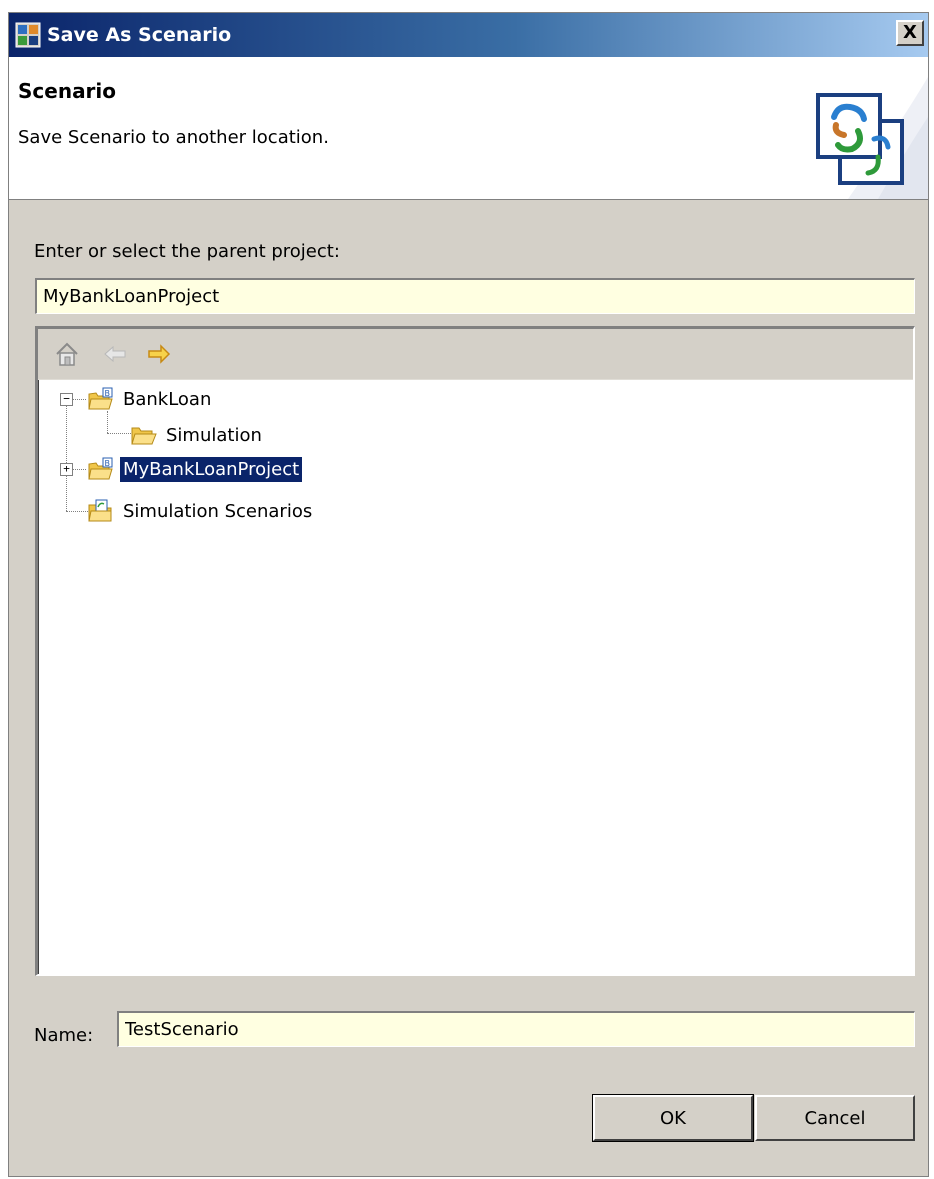  Describe the element at coordinates (159, 354) in the screenshot. I see `forward-arrow-icon` at that location.